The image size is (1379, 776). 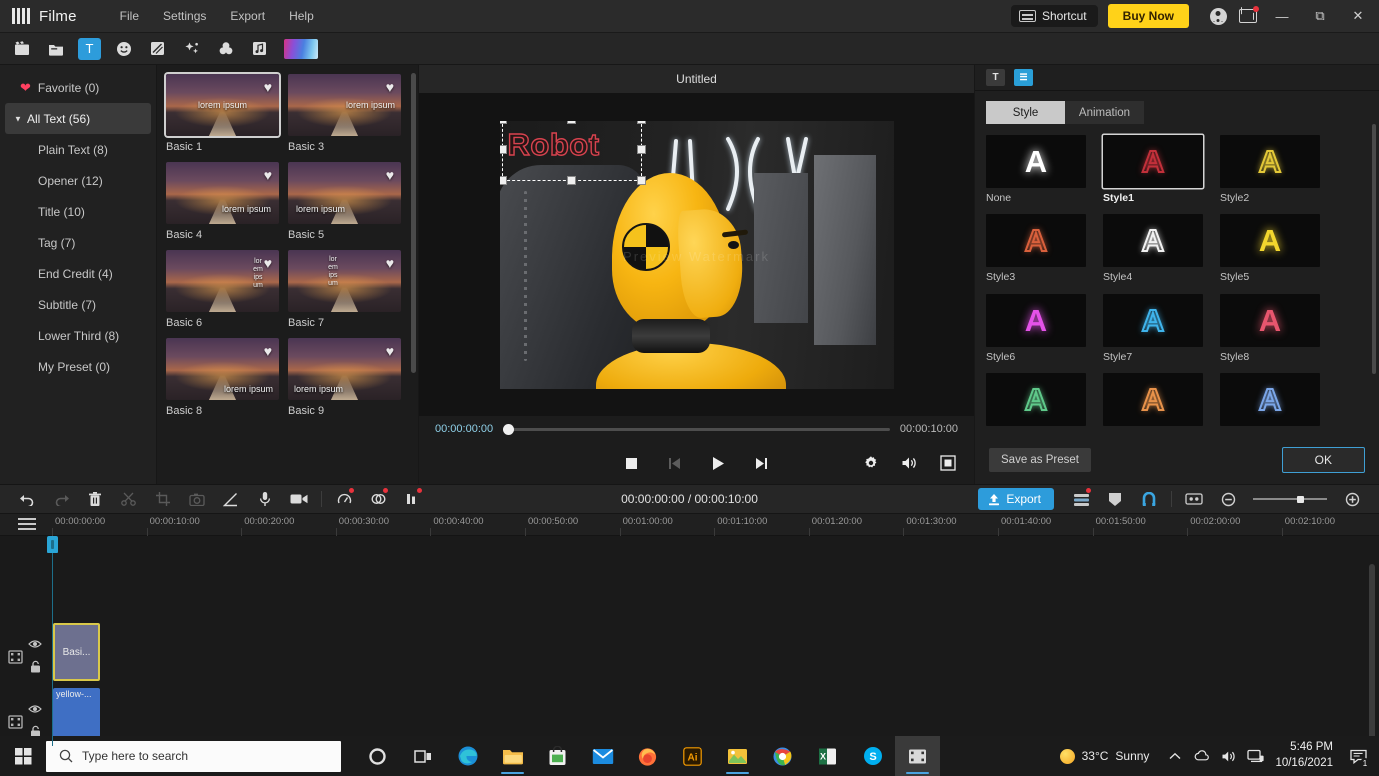 I want to click on style-item: A Style8, so click(x=1270, y=328).